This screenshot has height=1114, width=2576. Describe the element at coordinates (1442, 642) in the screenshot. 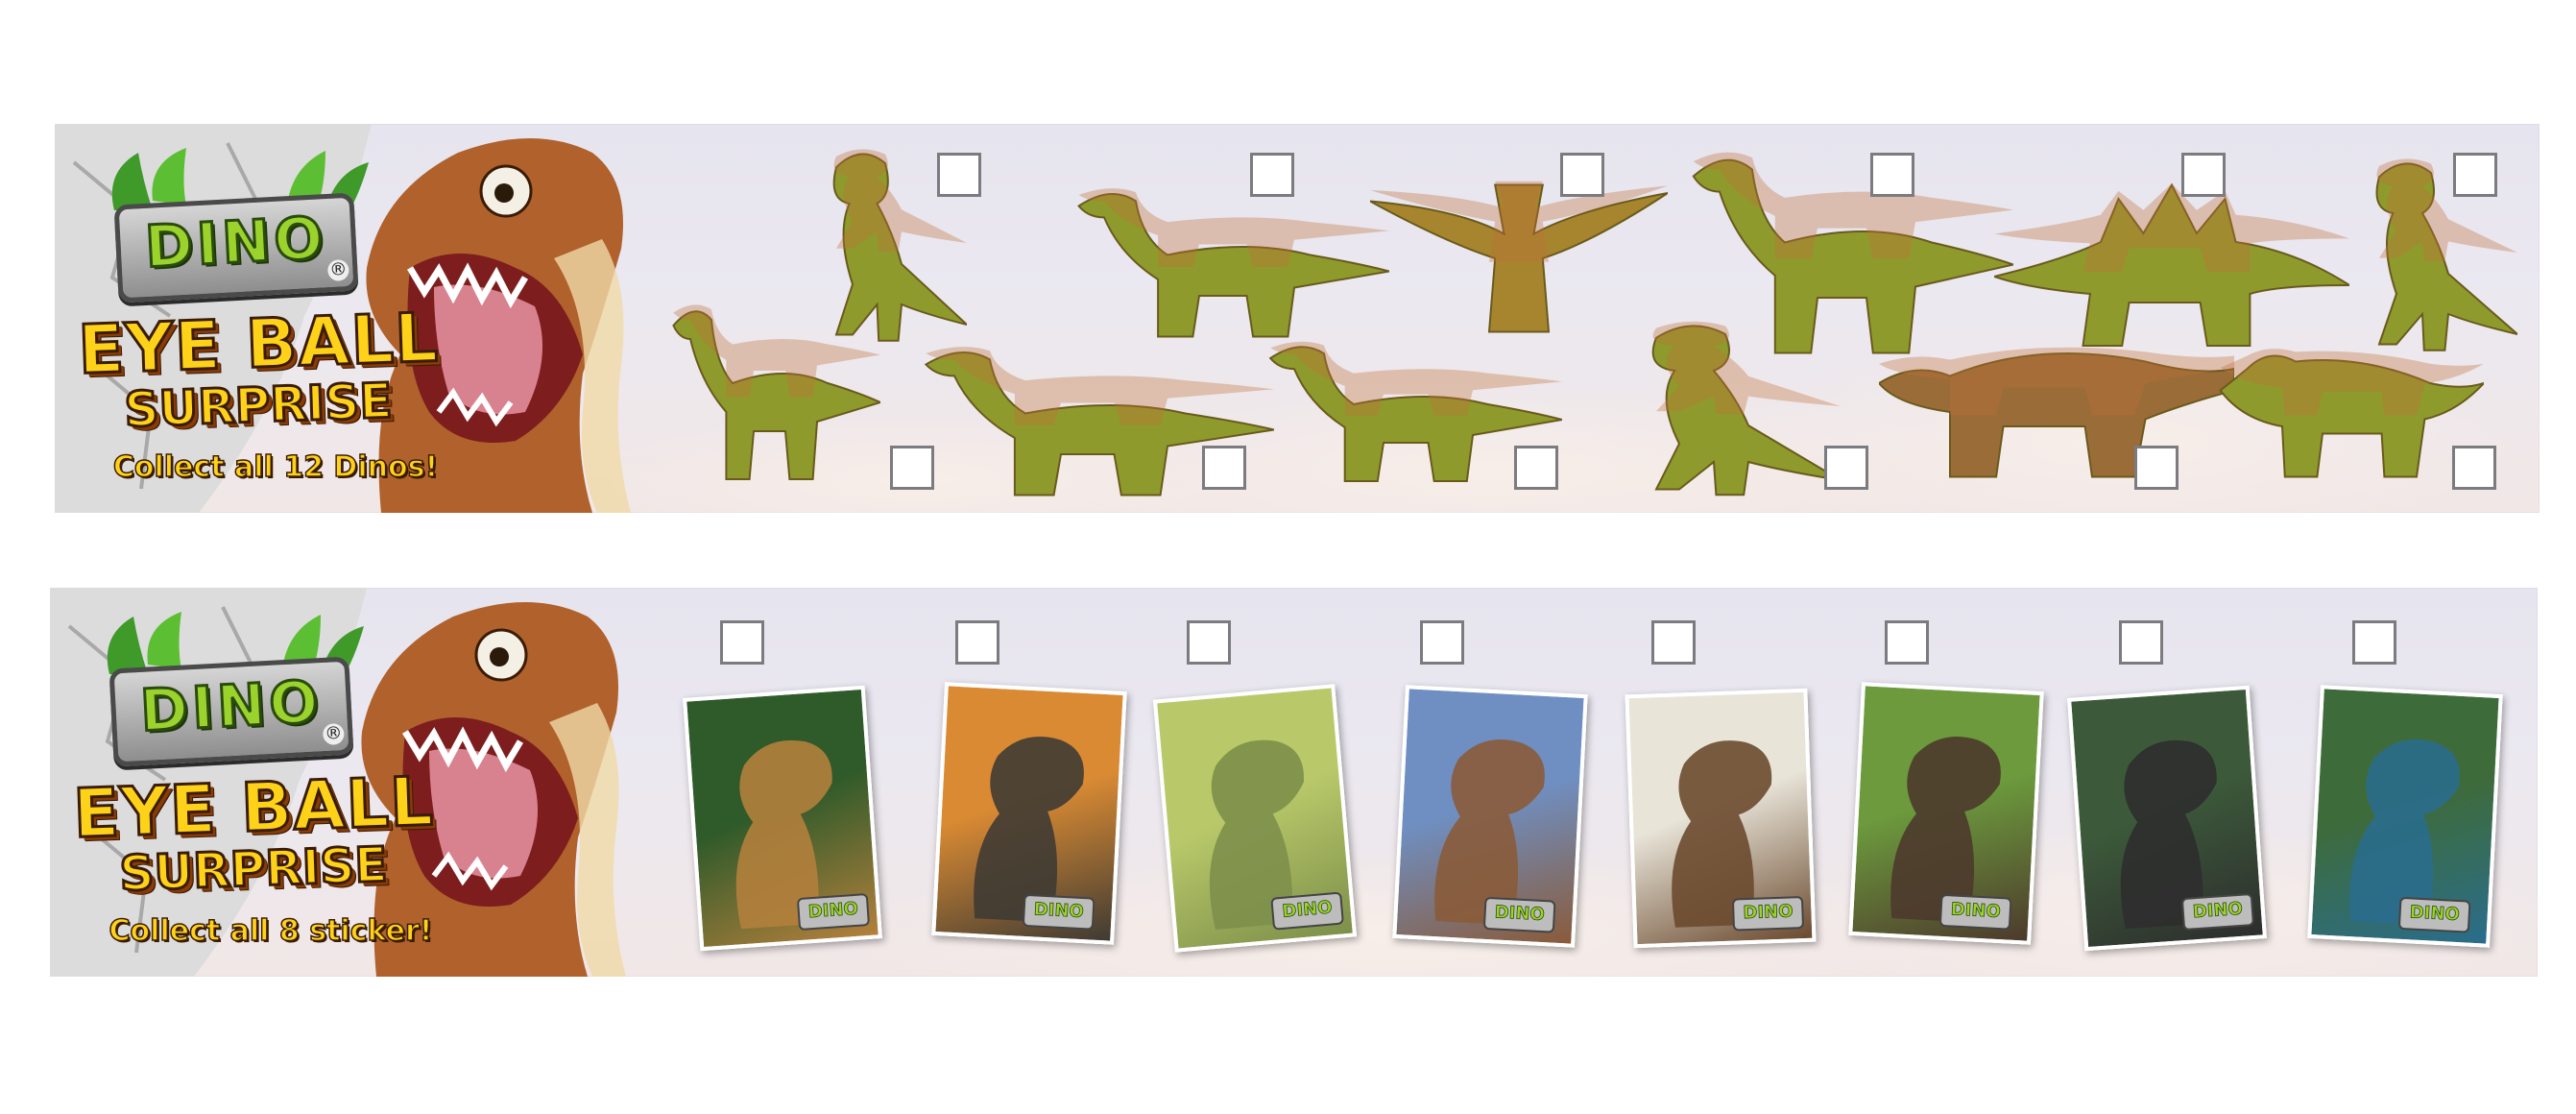

I see `collect-checkbox-sticker-canyon-spino` at that location.